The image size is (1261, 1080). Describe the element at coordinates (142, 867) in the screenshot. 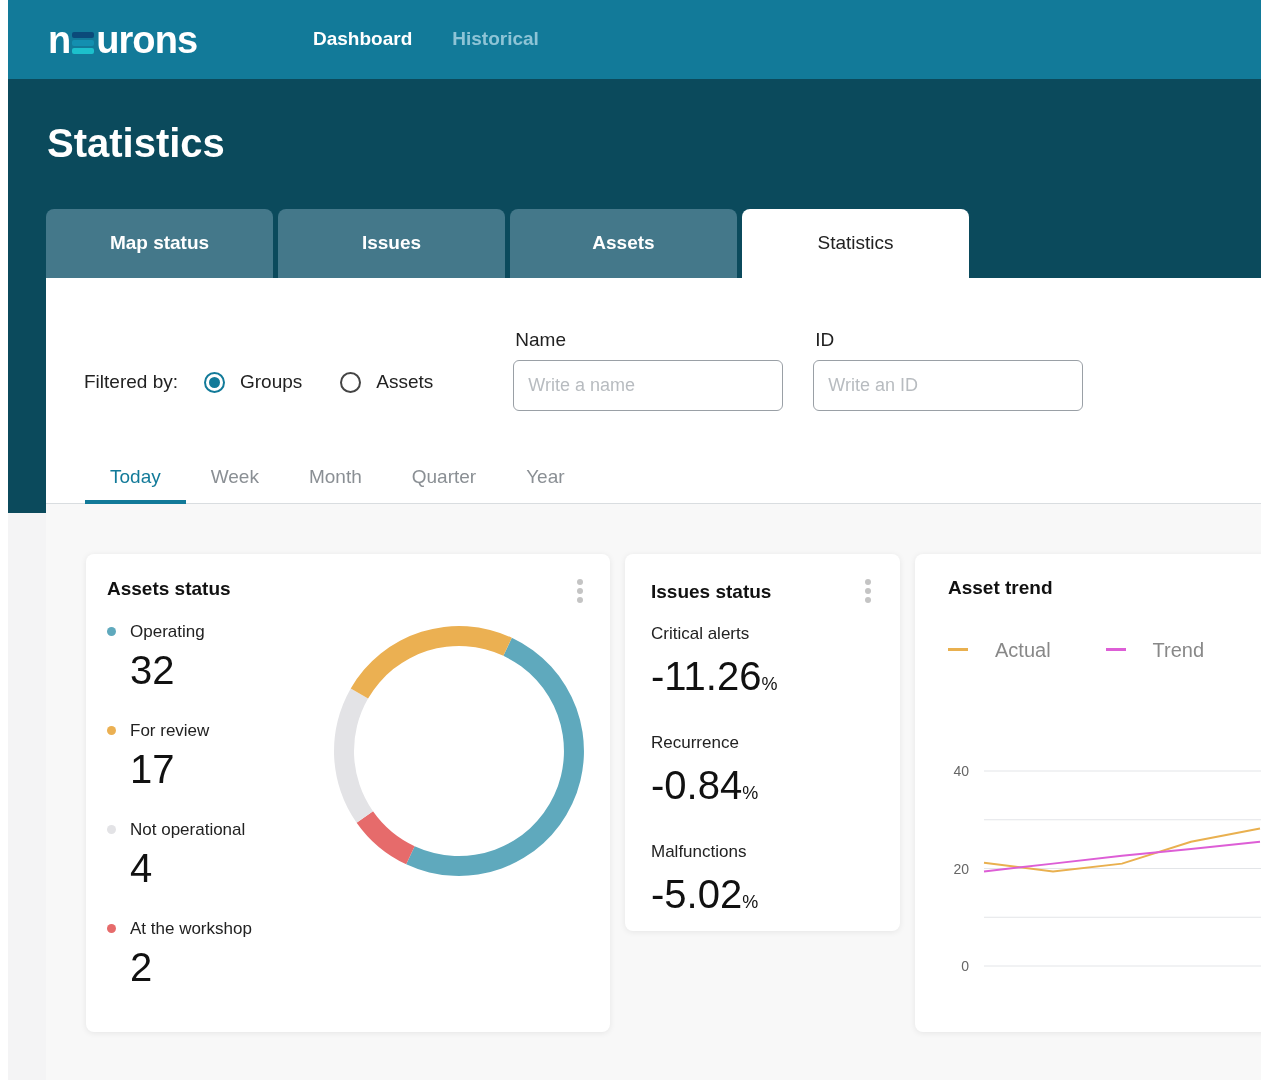

I see `status-count: 4` at that location.